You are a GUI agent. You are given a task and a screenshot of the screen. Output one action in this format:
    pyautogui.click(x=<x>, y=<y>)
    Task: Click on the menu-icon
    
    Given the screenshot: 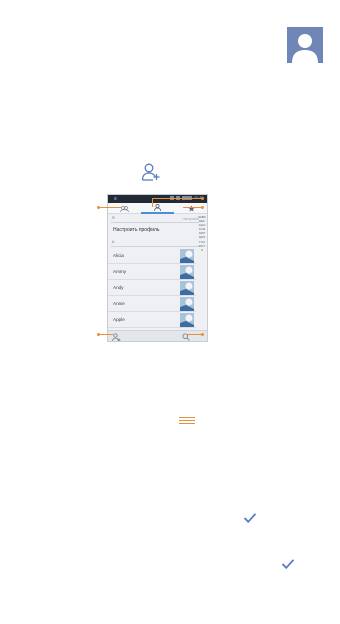 What is the action you would take?
    pyautogui.click(x=187, y=421)
    